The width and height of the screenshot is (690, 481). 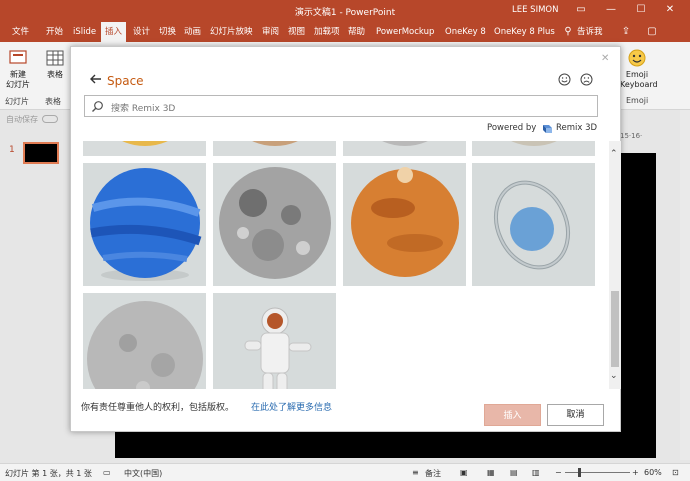 I want to click on dialog-scrollbar: ⌃ ⌄, so click(x=615, y=265).